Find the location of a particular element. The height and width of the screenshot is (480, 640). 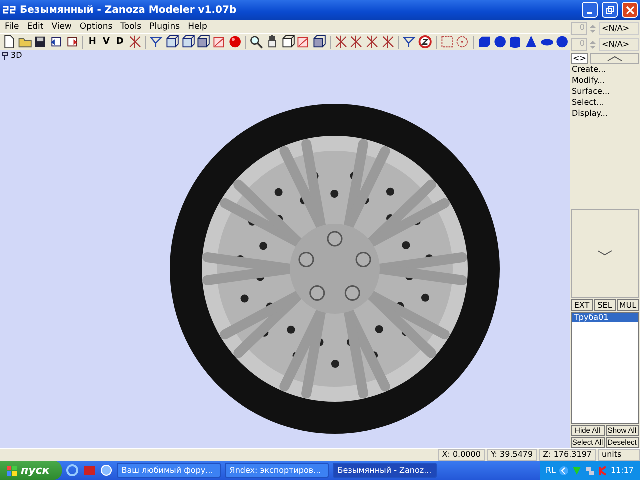

cylinder-icon is located at coordinates (515, 42).